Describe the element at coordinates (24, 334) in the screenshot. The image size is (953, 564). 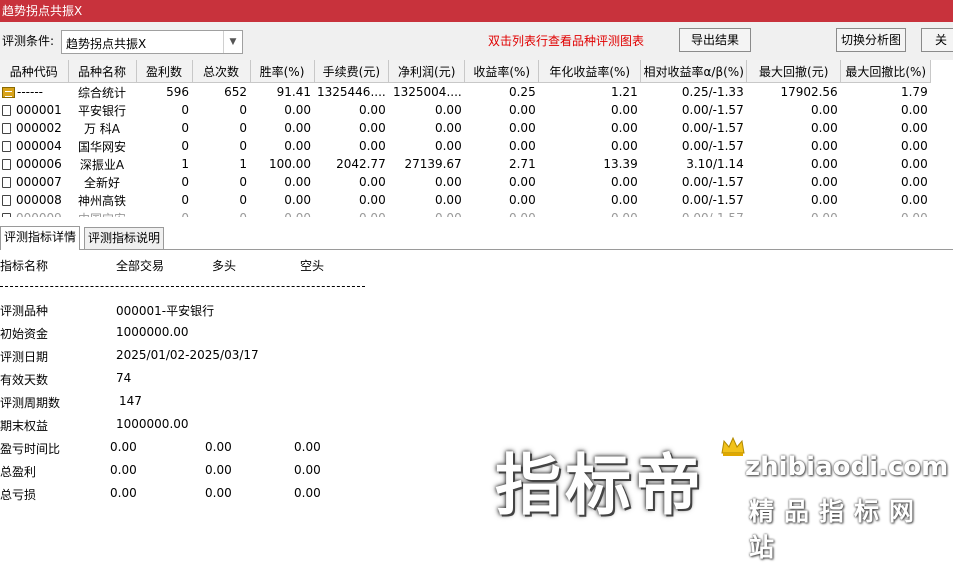
I see `detail-row-label: 初始资金` at that location.